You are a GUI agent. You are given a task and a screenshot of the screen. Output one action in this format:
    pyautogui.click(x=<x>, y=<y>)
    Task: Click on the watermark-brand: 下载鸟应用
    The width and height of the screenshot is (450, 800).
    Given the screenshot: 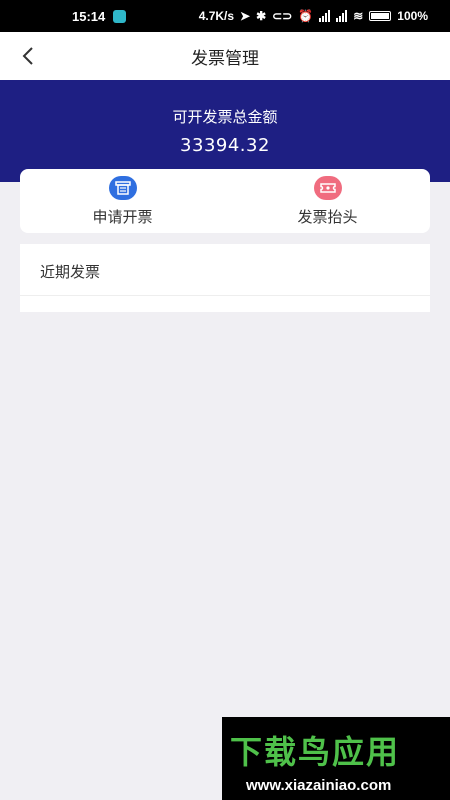 What is the action you would take?
    pyautogui.click(x=315, y=752)
    